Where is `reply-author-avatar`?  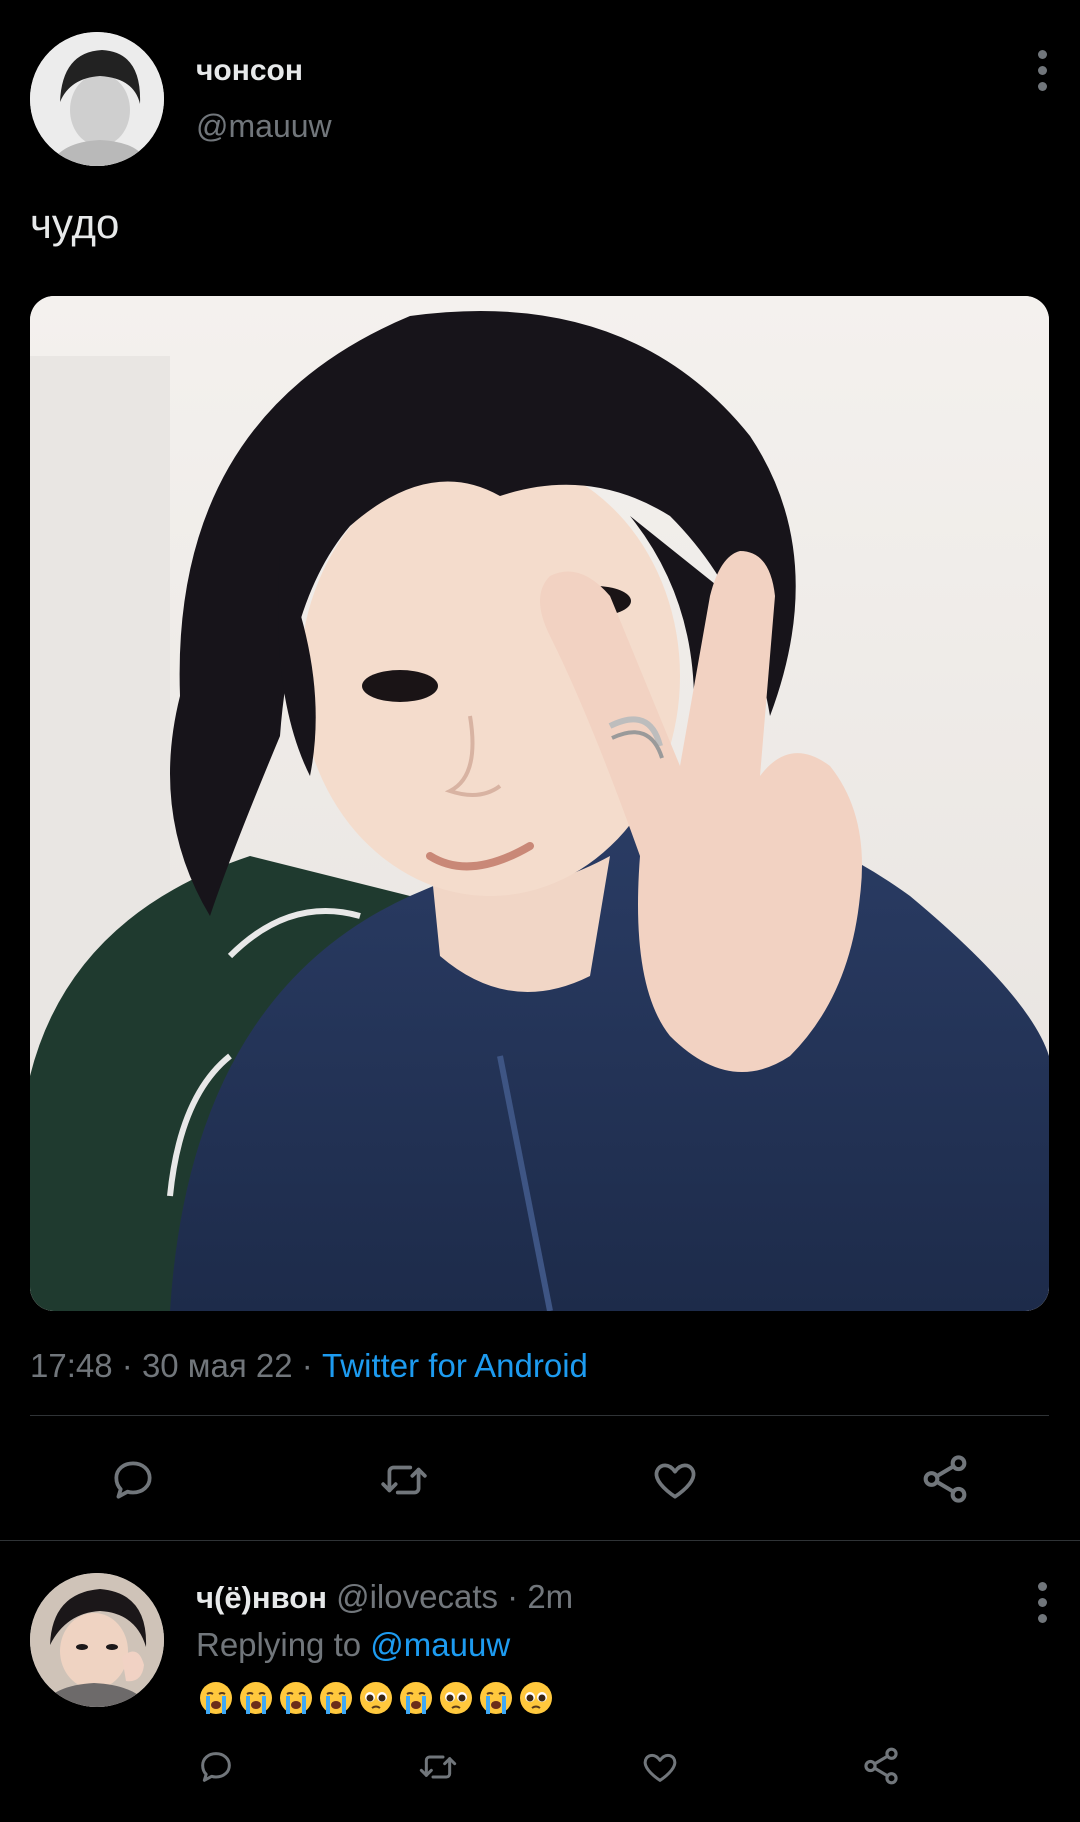 reply-author-avatar is located at coordinates (97, 1640).